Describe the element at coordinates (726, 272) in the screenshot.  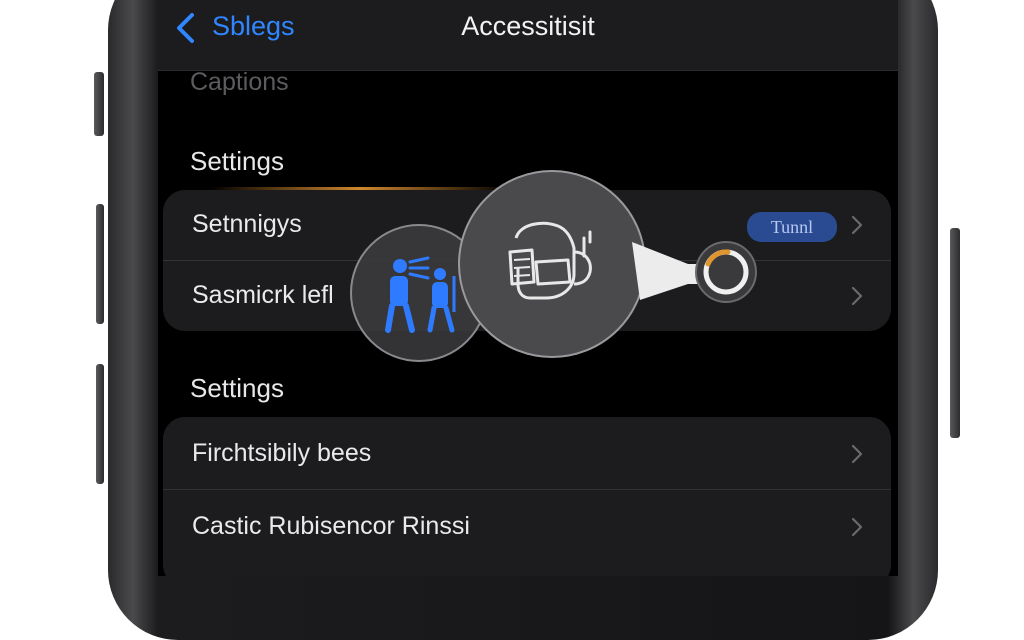
I see `ring-toggle-icon` at that location.